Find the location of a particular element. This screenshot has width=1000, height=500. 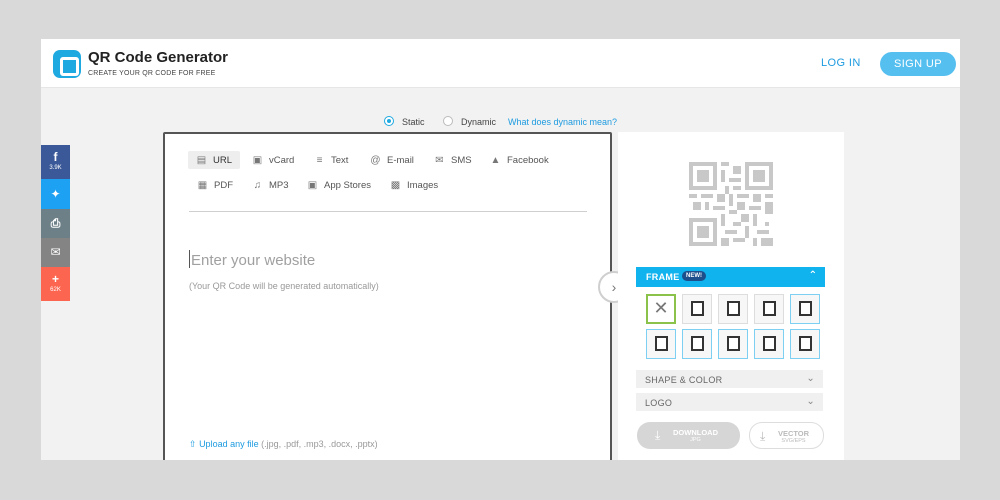

tab-sms: ✉ SMS is located at coordinates (453, 160).